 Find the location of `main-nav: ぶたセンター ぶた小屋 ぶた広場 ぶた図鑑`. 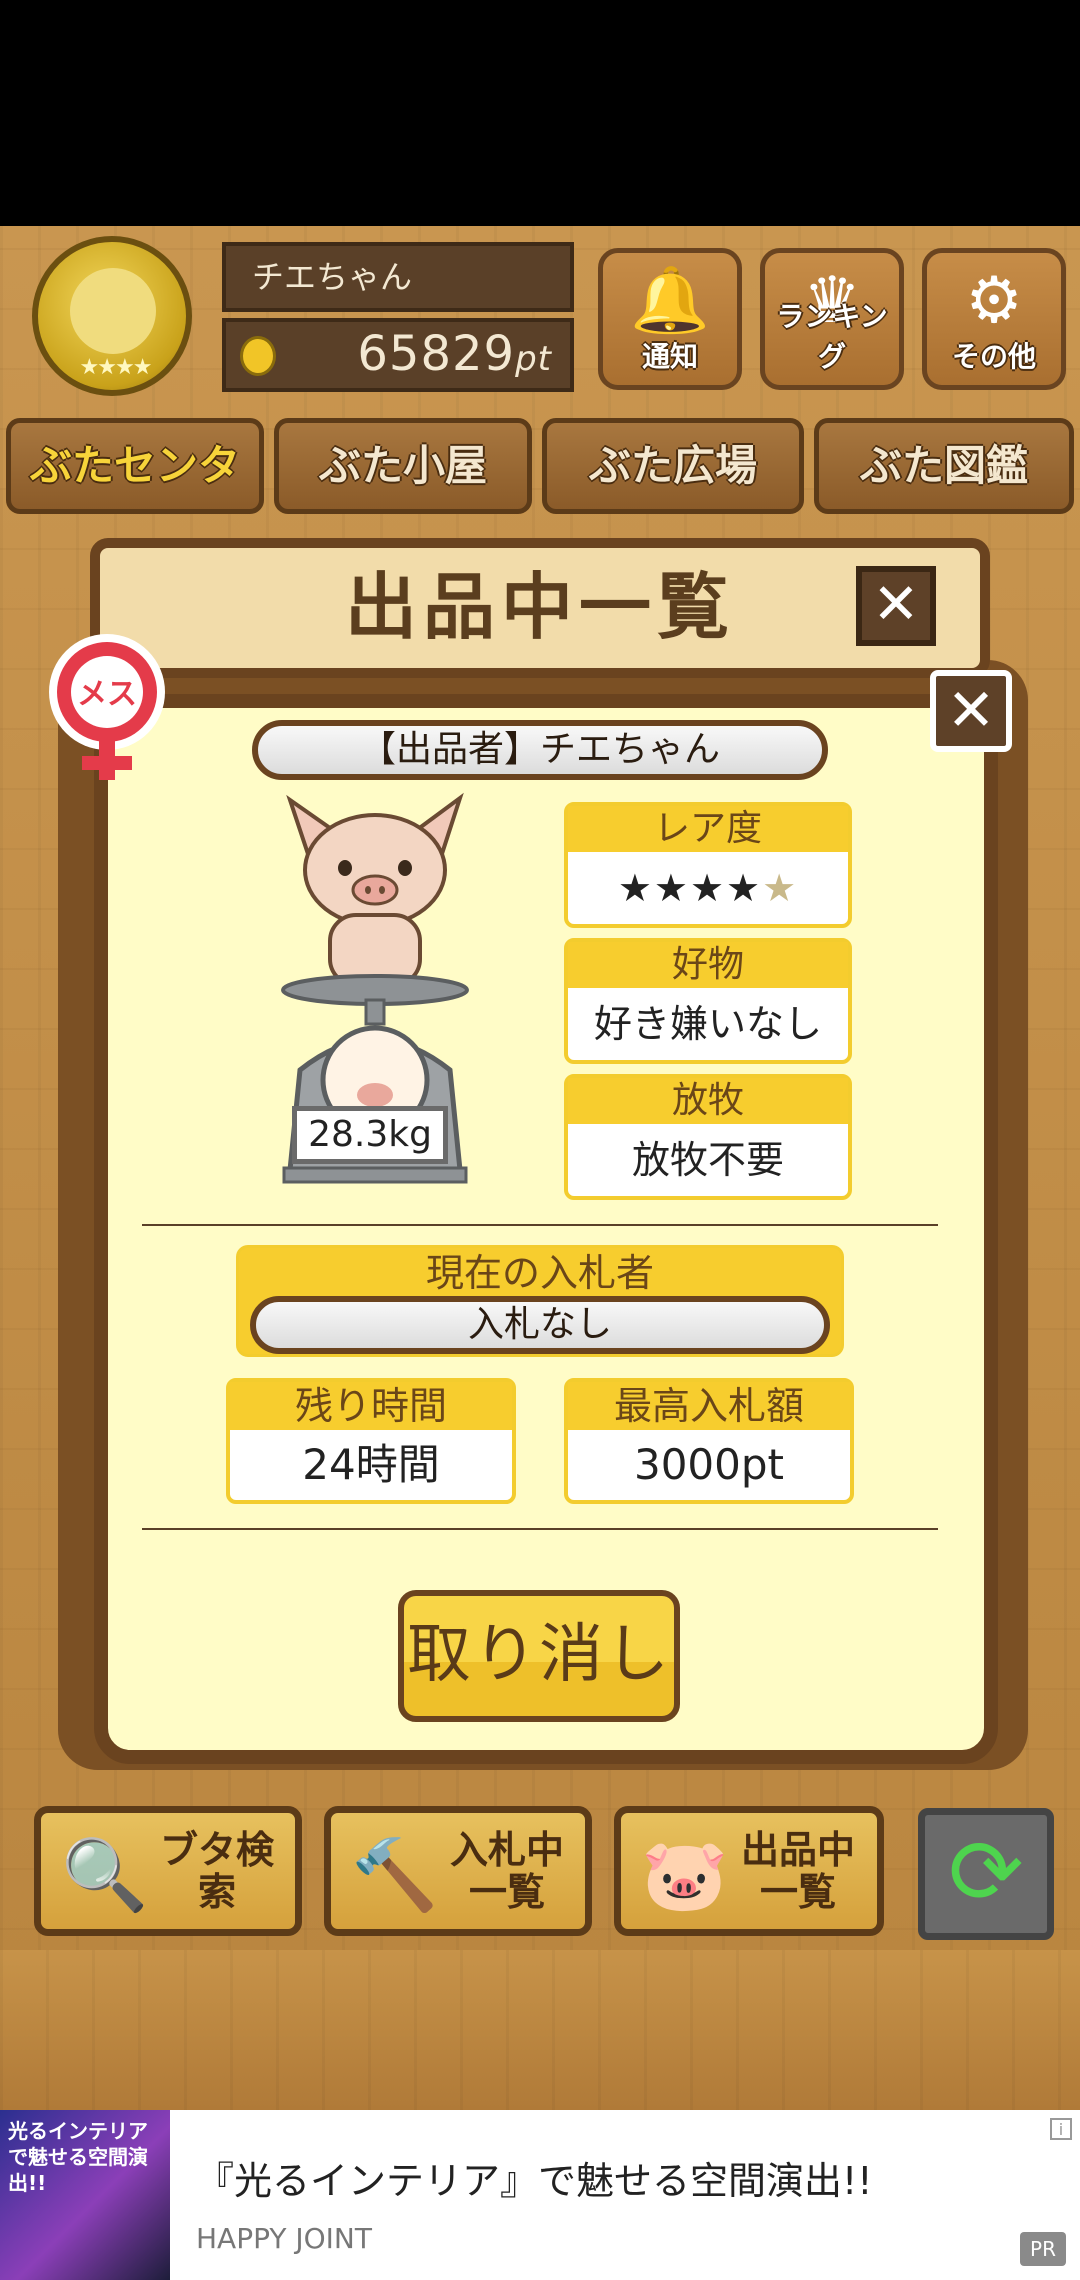

main-nav: ぶたセンター ぶた小屋 ぶた広場 ぶた図鑑 is located at coordinates (540, 497).